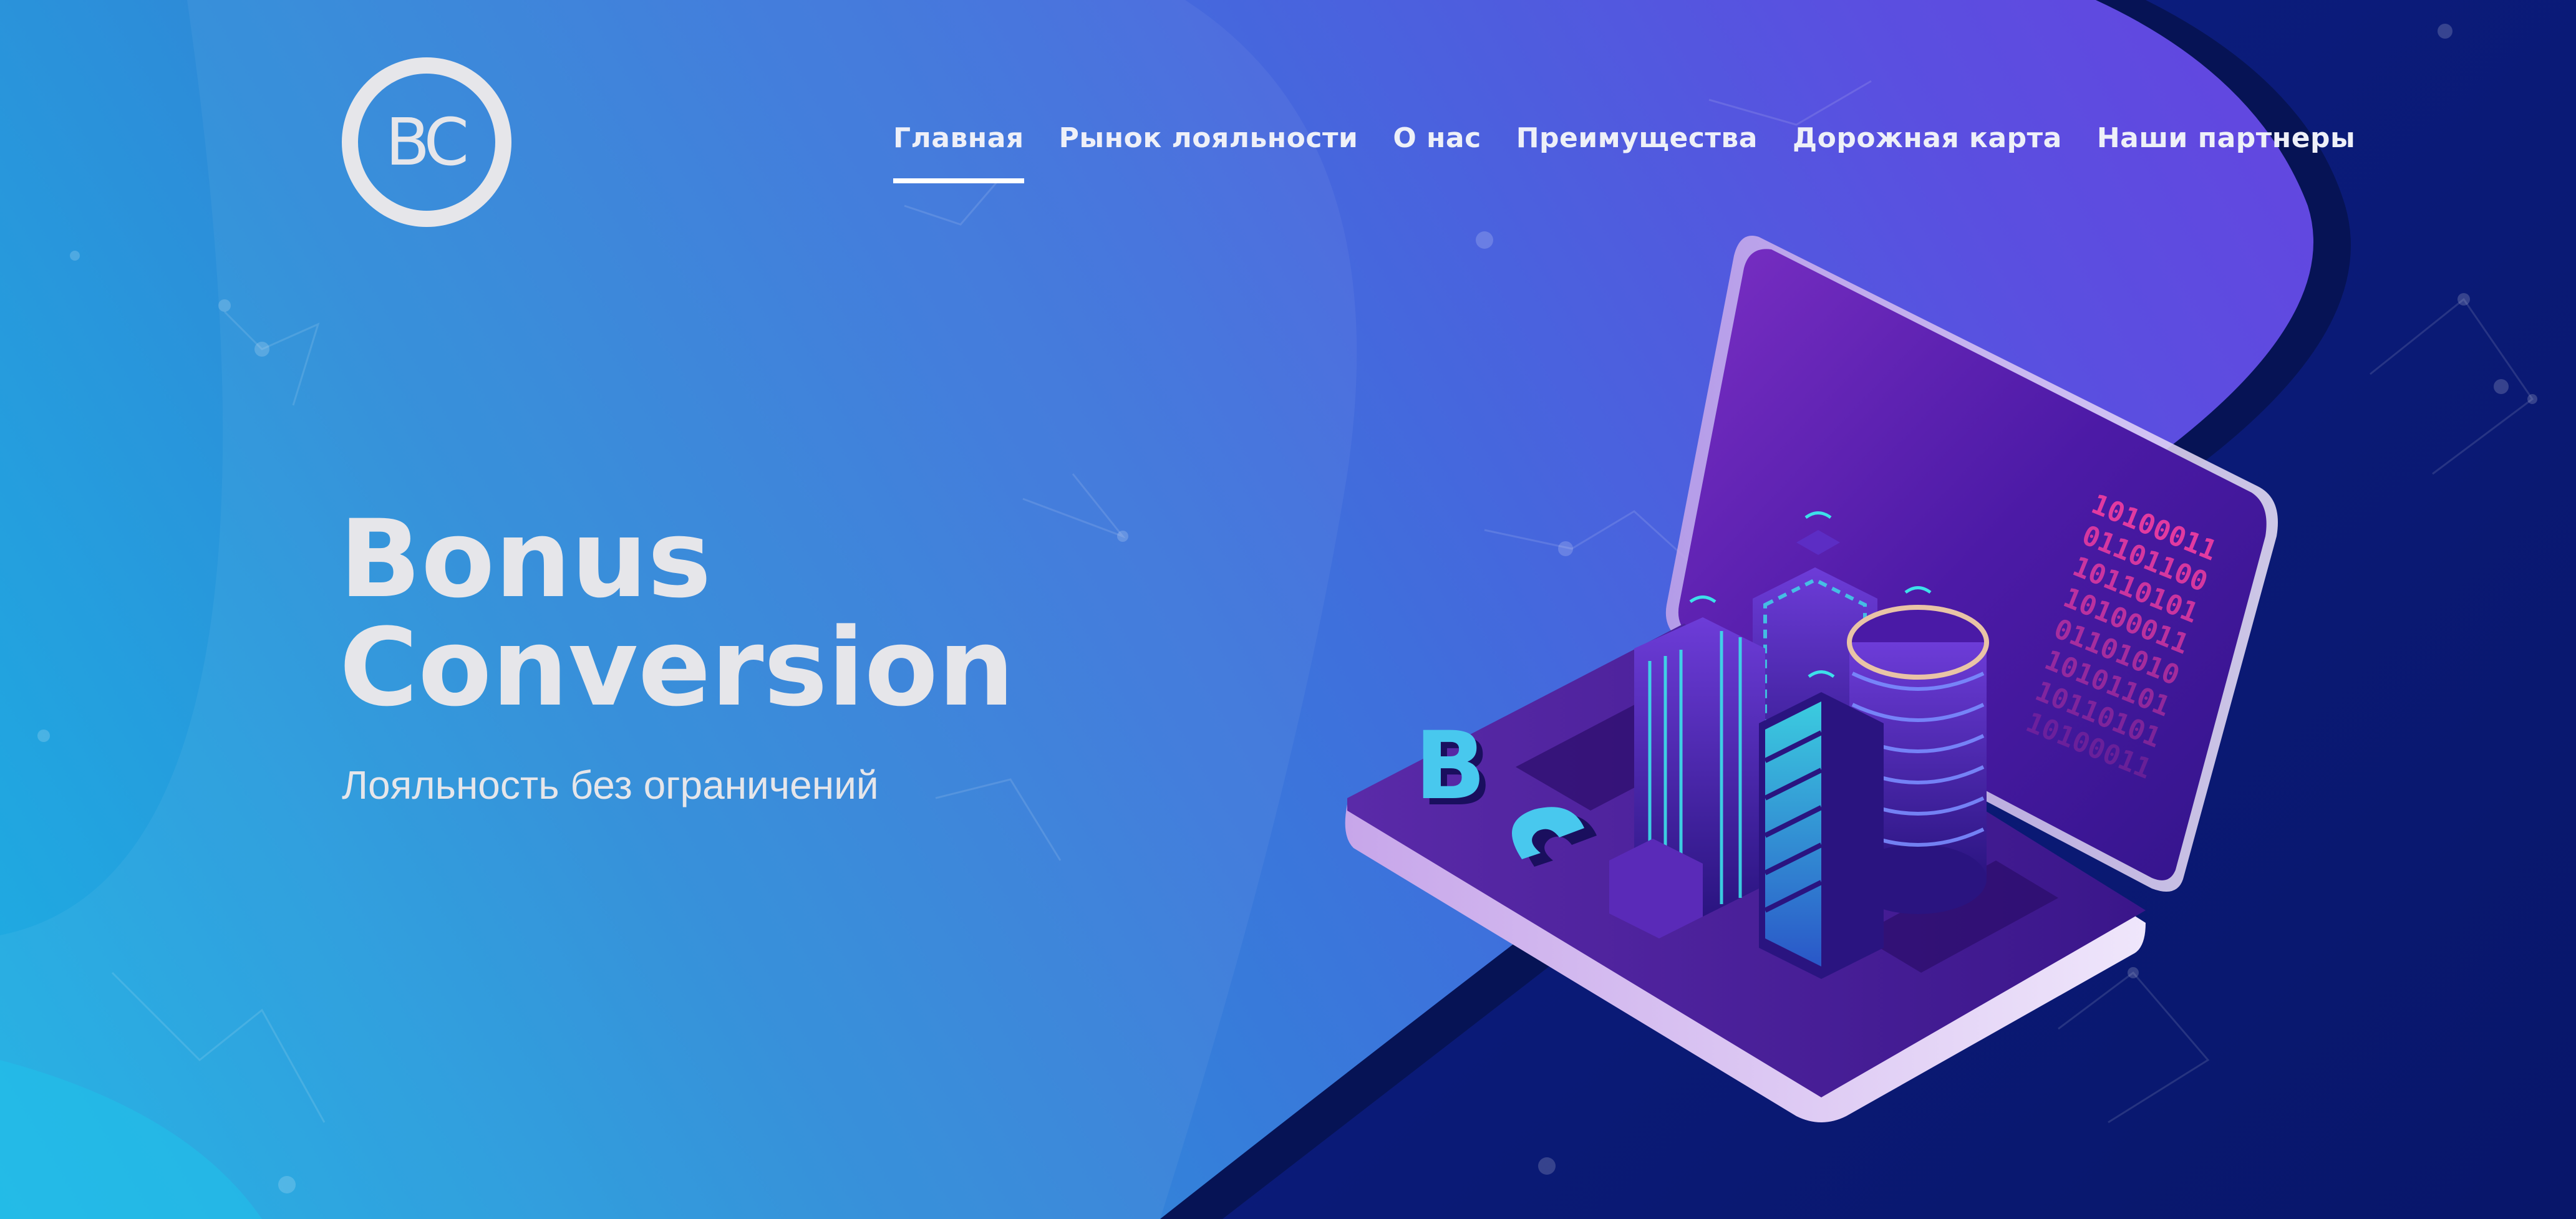 This screenshot has width=2576, height=1219. I want to click on letter-b: B, so click(1450, 766).